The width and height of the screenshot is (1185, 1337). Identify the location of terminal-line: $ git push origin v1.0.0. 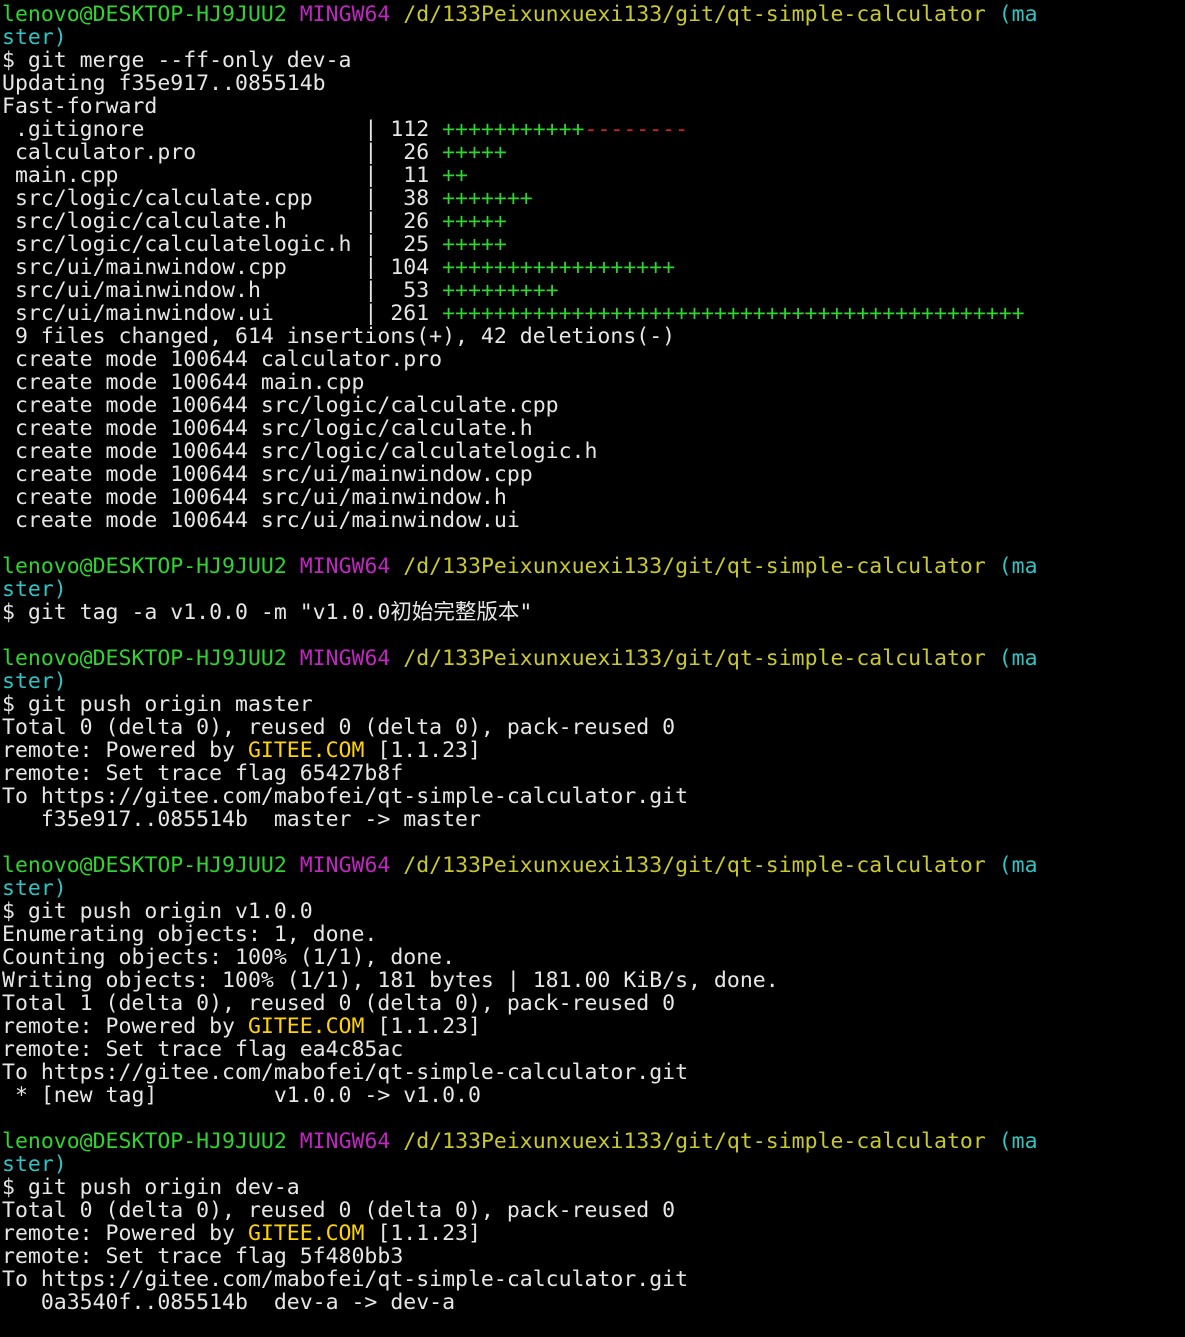
(593, 911).